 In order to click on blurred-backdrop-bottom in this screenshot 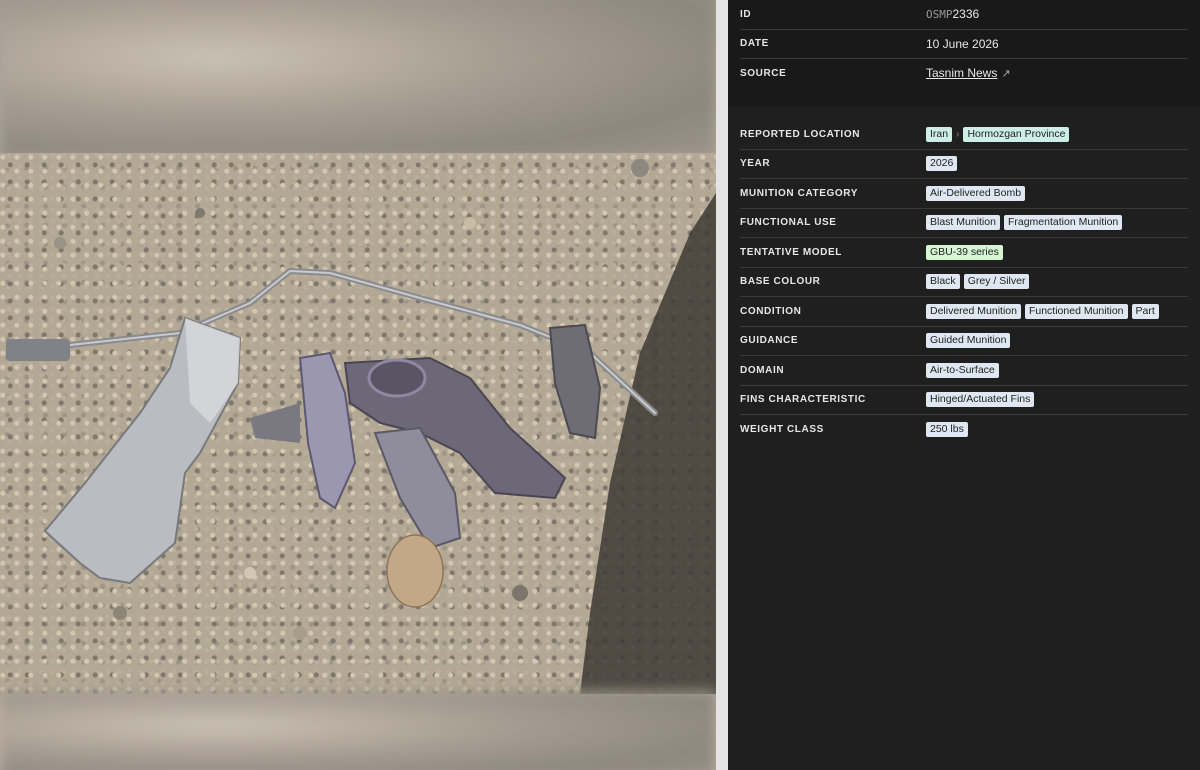, I will do `click(358, 730)`.